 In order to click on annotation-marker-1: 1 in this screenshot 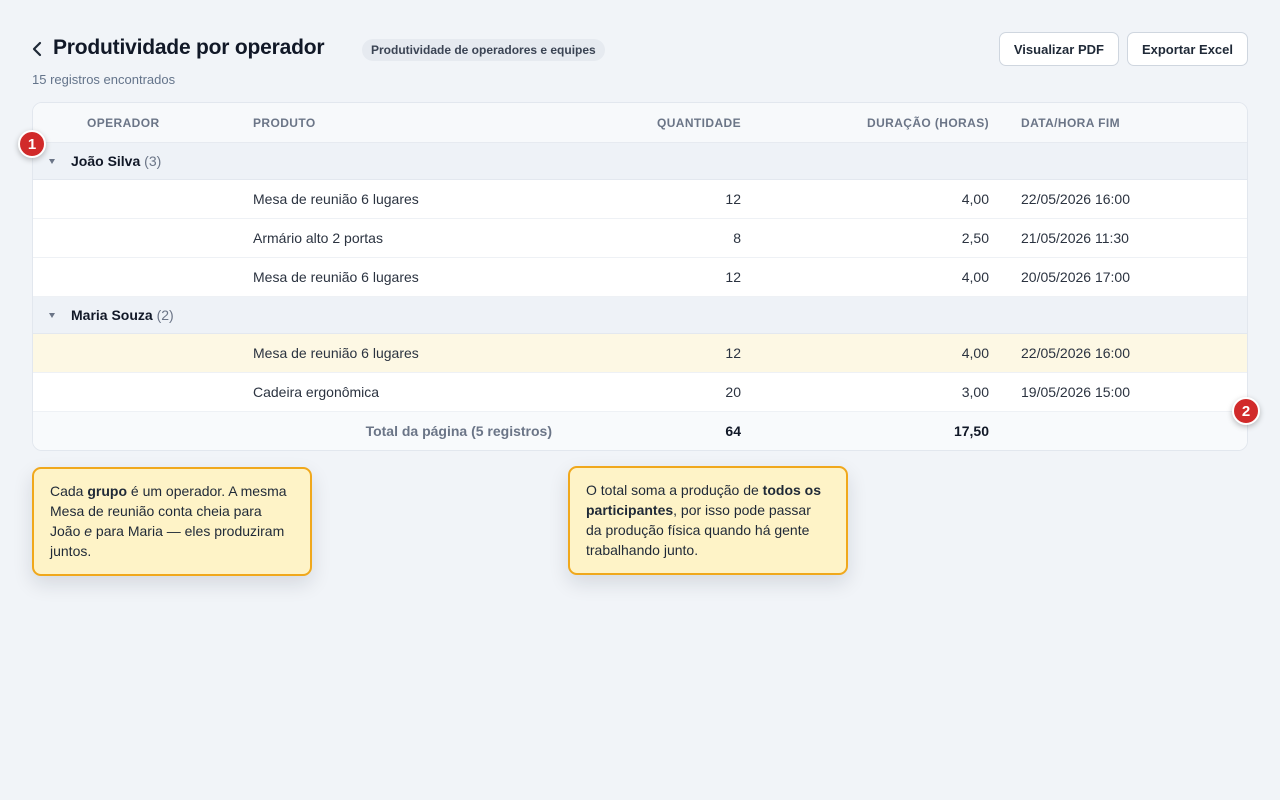, I will do `click(32, 144)`.